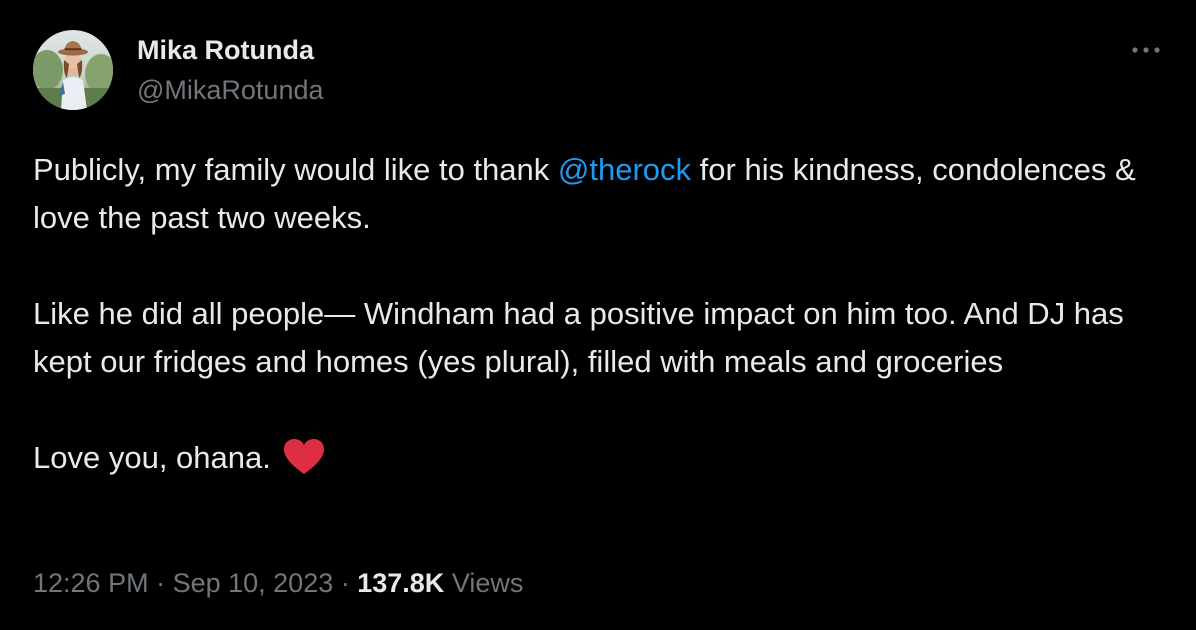 This screenshot has width=1196, height=630. What do you see at coordinates (304, 457) in the screenshot?
I see `red-heart-emoji` at bounding box center [304, 457].